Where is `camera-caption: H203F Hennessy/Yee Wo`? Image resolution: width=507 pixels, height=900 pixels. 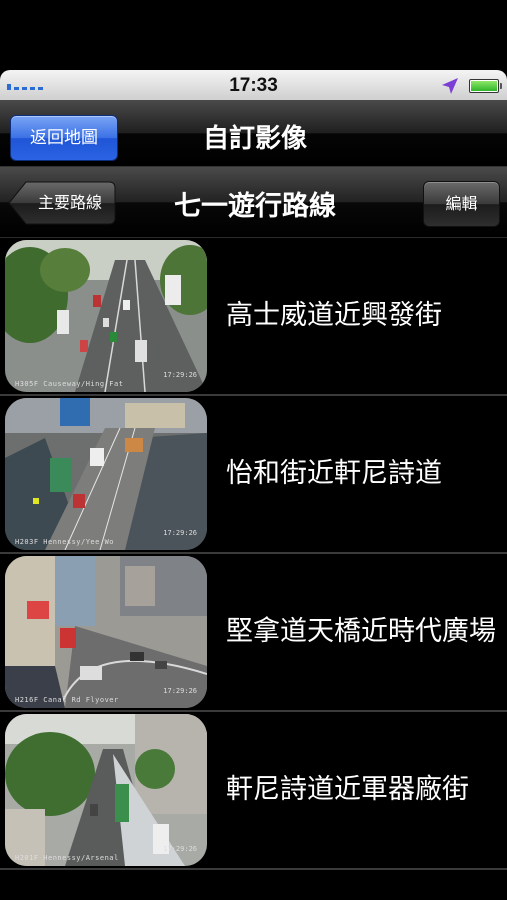 camera-caption: H203F Hennessy/Yee Wo is located at coordinates (65, 542).